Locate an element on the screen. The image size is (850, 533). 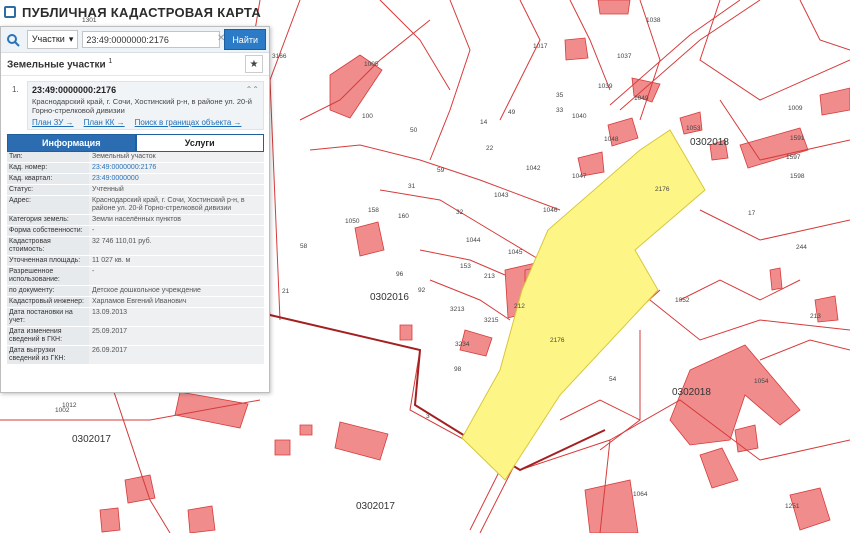
parcel-number-label: 22 is located at coordinates (490, 148).